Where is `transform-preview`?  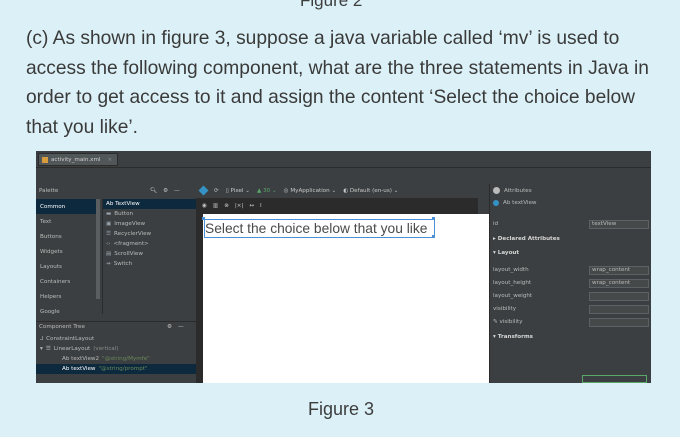
transform-preview is located at coordinates (614, 379).